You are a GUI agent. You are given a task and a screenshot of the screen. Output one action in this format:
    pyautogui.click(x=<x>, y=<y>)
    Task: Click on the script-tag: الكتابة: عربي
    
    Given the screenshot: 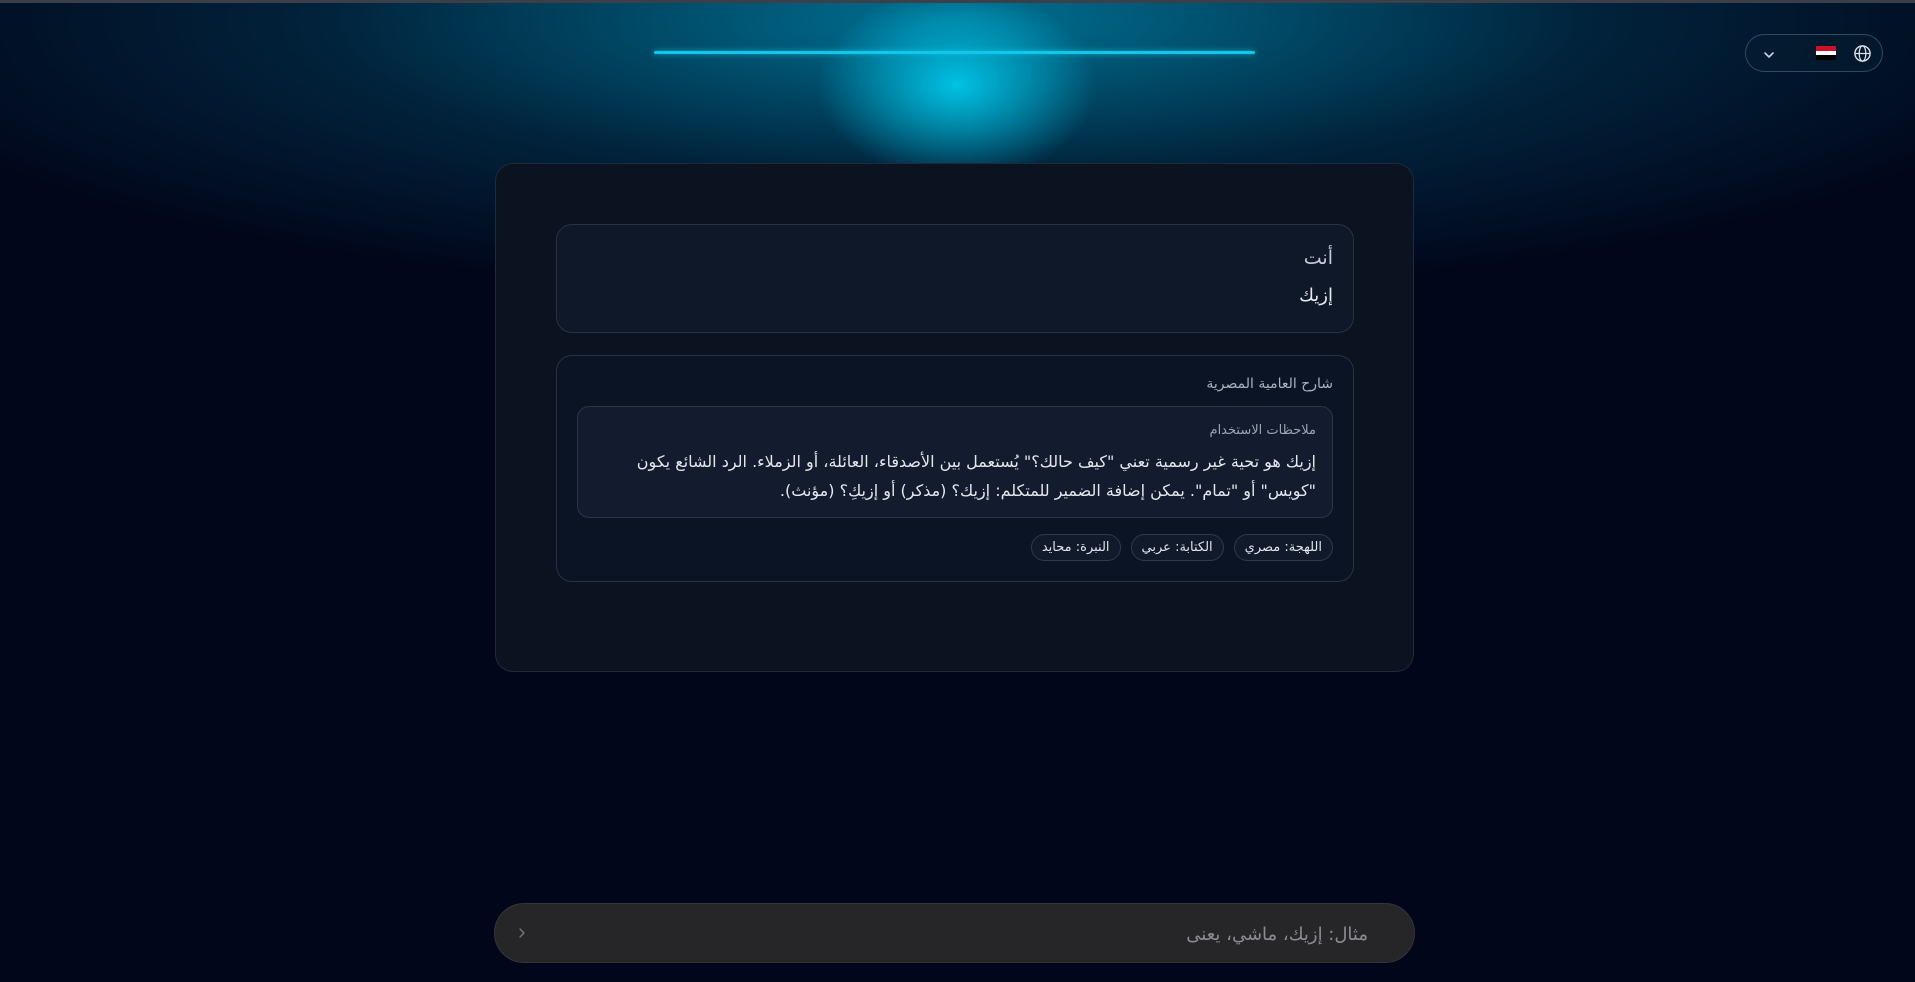 What is the action you would take?
    pyautogui.click(x=1177, y=547)
    